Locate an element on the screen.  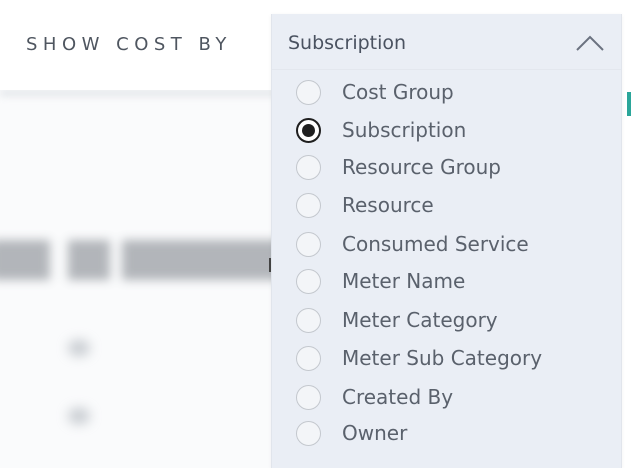
option-consumed-service: Consumed Service is located at coordinates (446, 244).